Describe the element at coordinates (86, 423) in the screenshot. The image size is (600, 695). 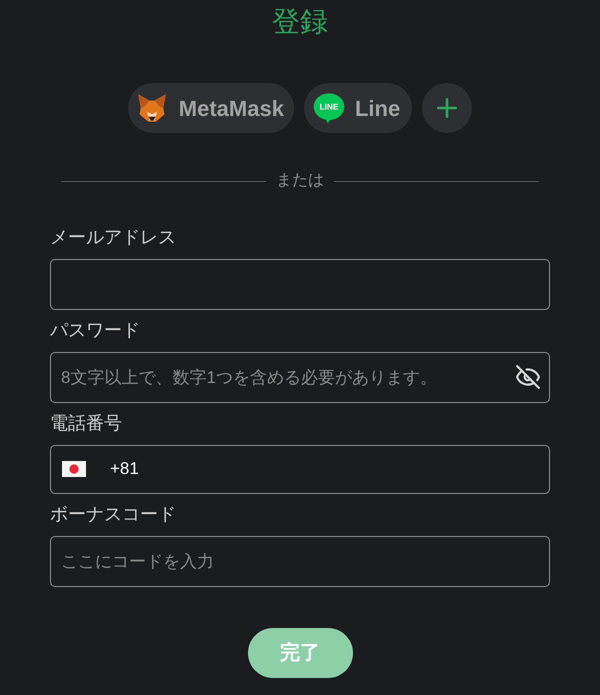
I see `field-label: 電話番号` at that location.